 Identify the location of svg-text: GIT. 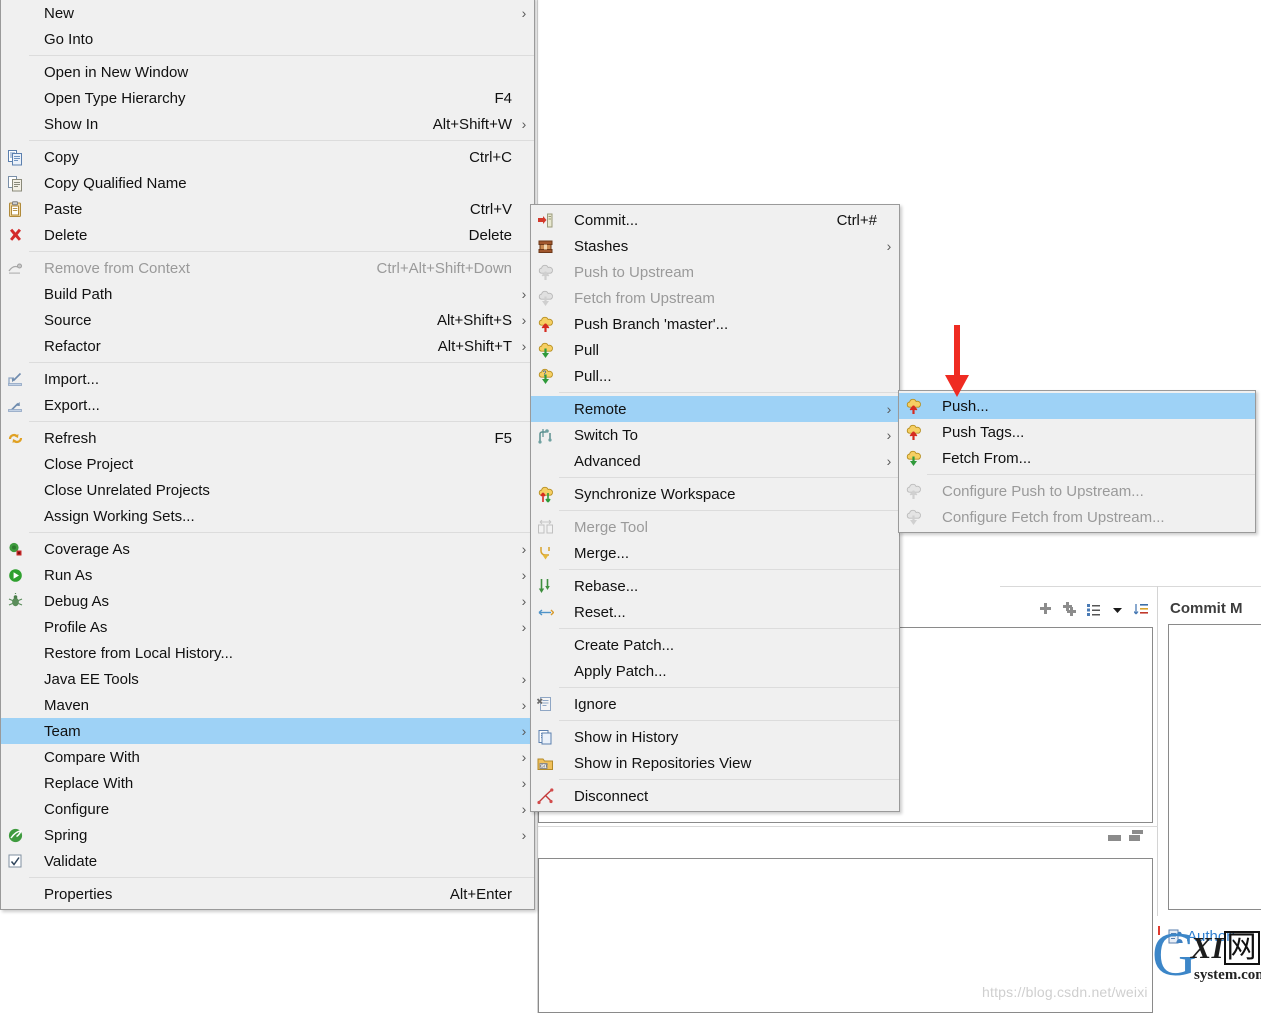
(544, 765).